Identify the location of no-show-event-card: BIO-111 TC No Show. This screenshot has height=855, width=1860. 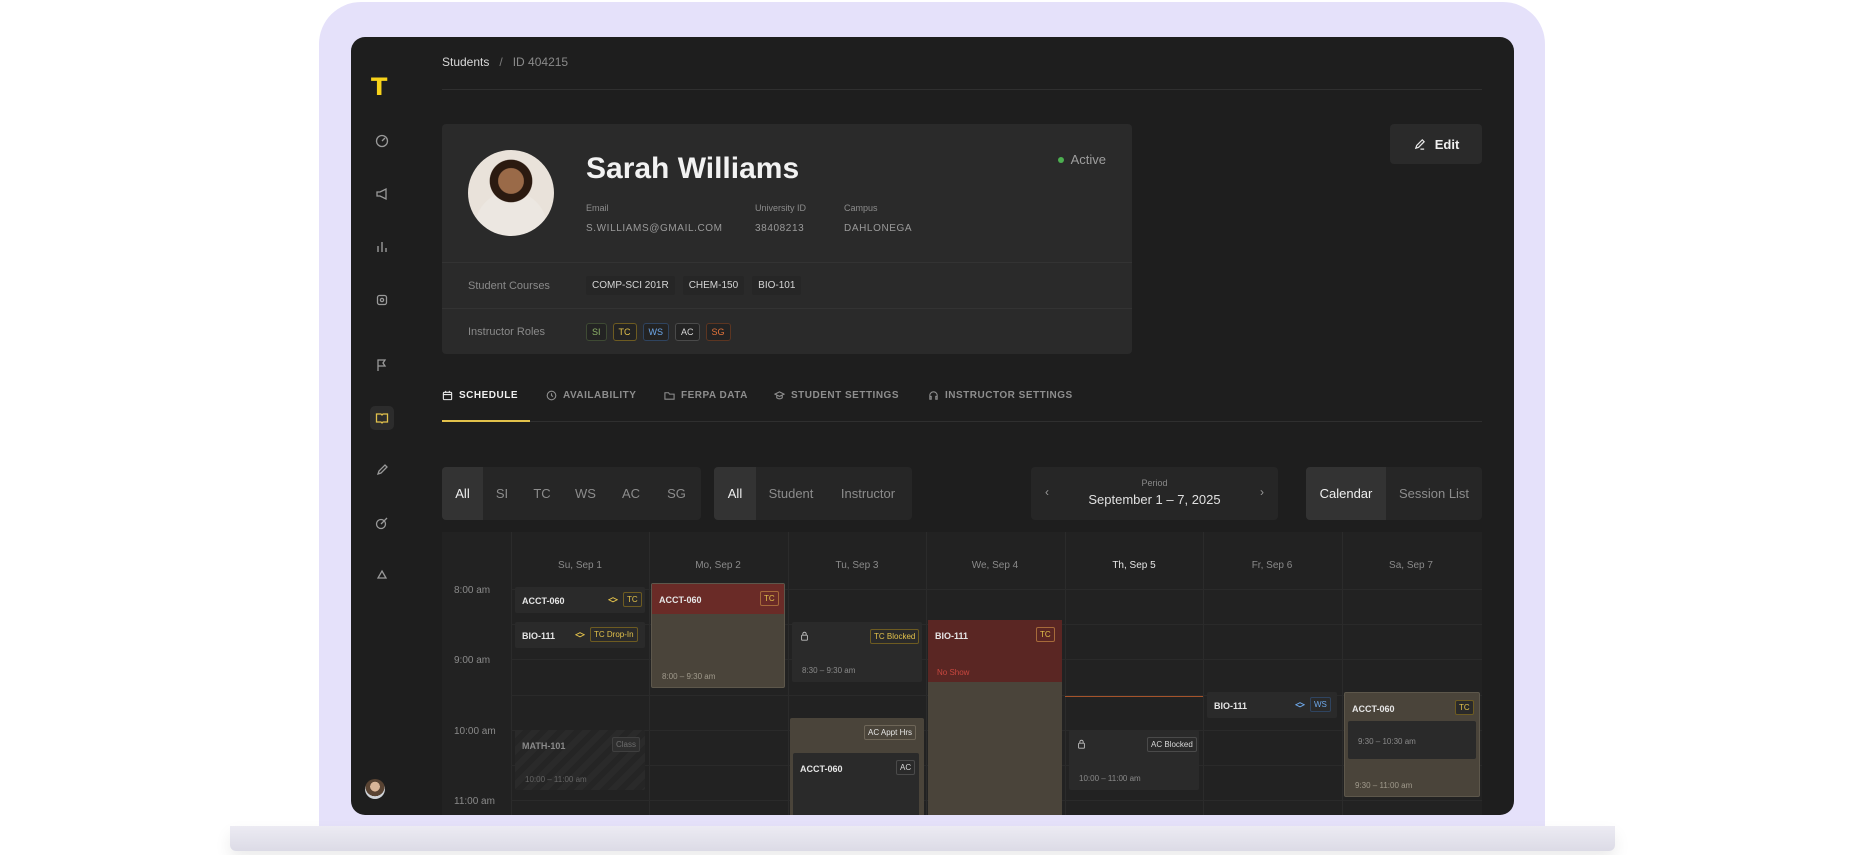
(995, 717).